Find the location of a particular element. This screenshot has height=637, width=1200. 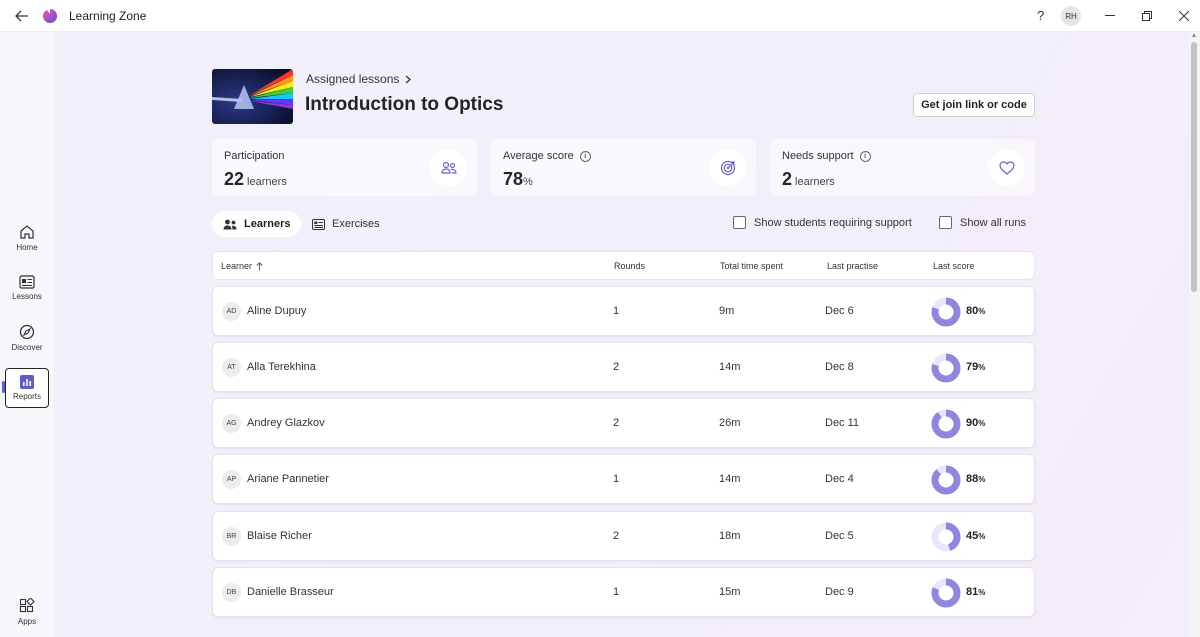

sidebar-item-label: Home is located at coordinates (27, 247).